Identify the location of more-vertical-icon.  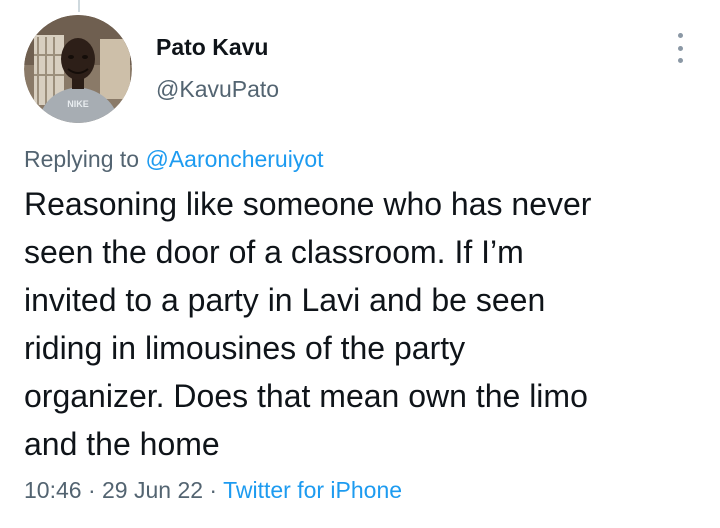
(680, 48).